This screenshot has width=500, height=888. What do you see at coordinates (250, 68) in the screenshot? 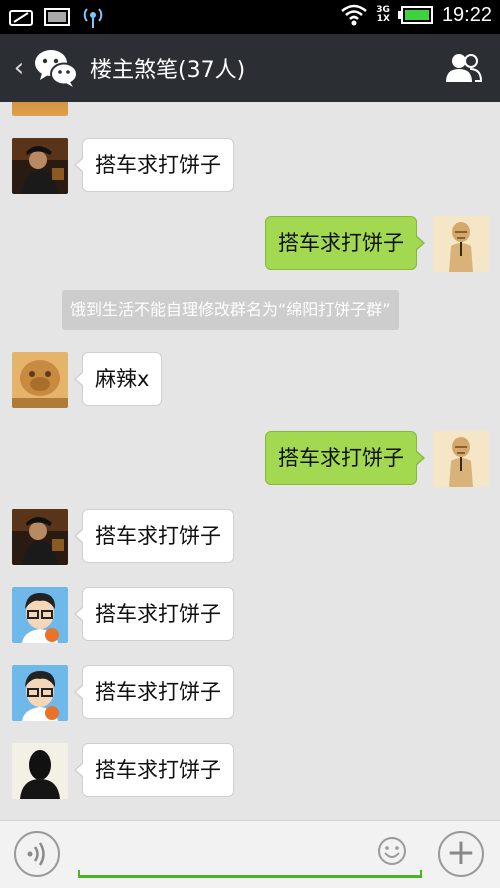
I see `chat-header: ‹ 楼主煞笔(37人)` at bounding box center [250, 68].